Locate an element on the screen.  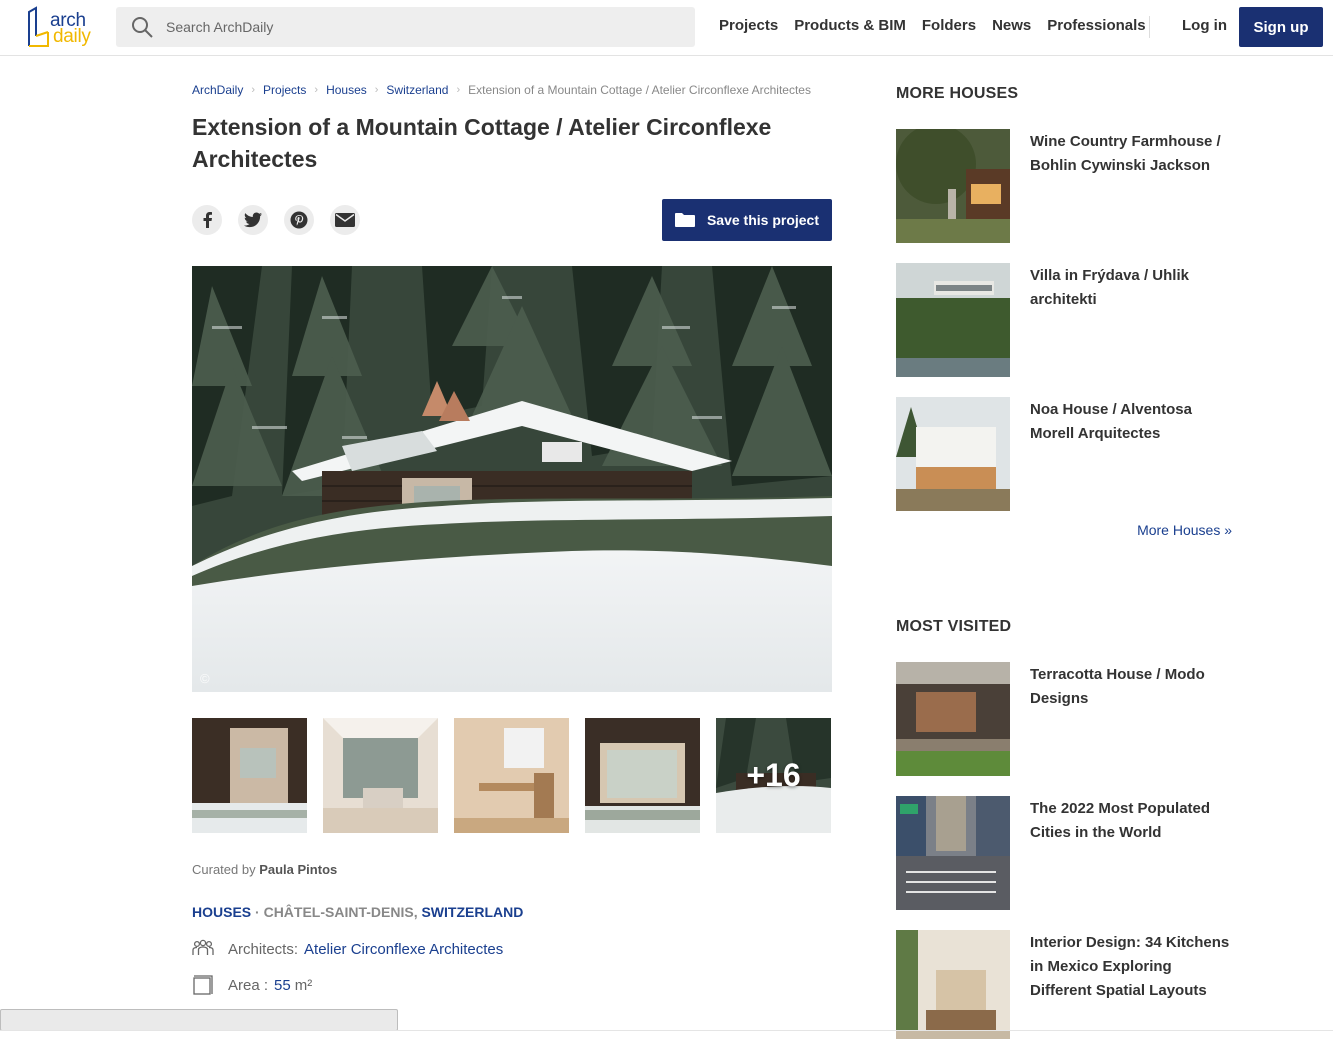
search-icon is located at coordinates (142, 27).